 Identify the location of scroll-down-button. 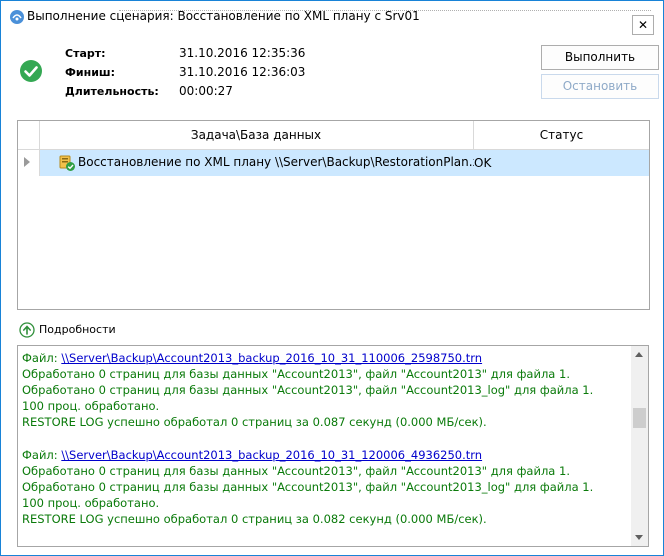
(639, 537).